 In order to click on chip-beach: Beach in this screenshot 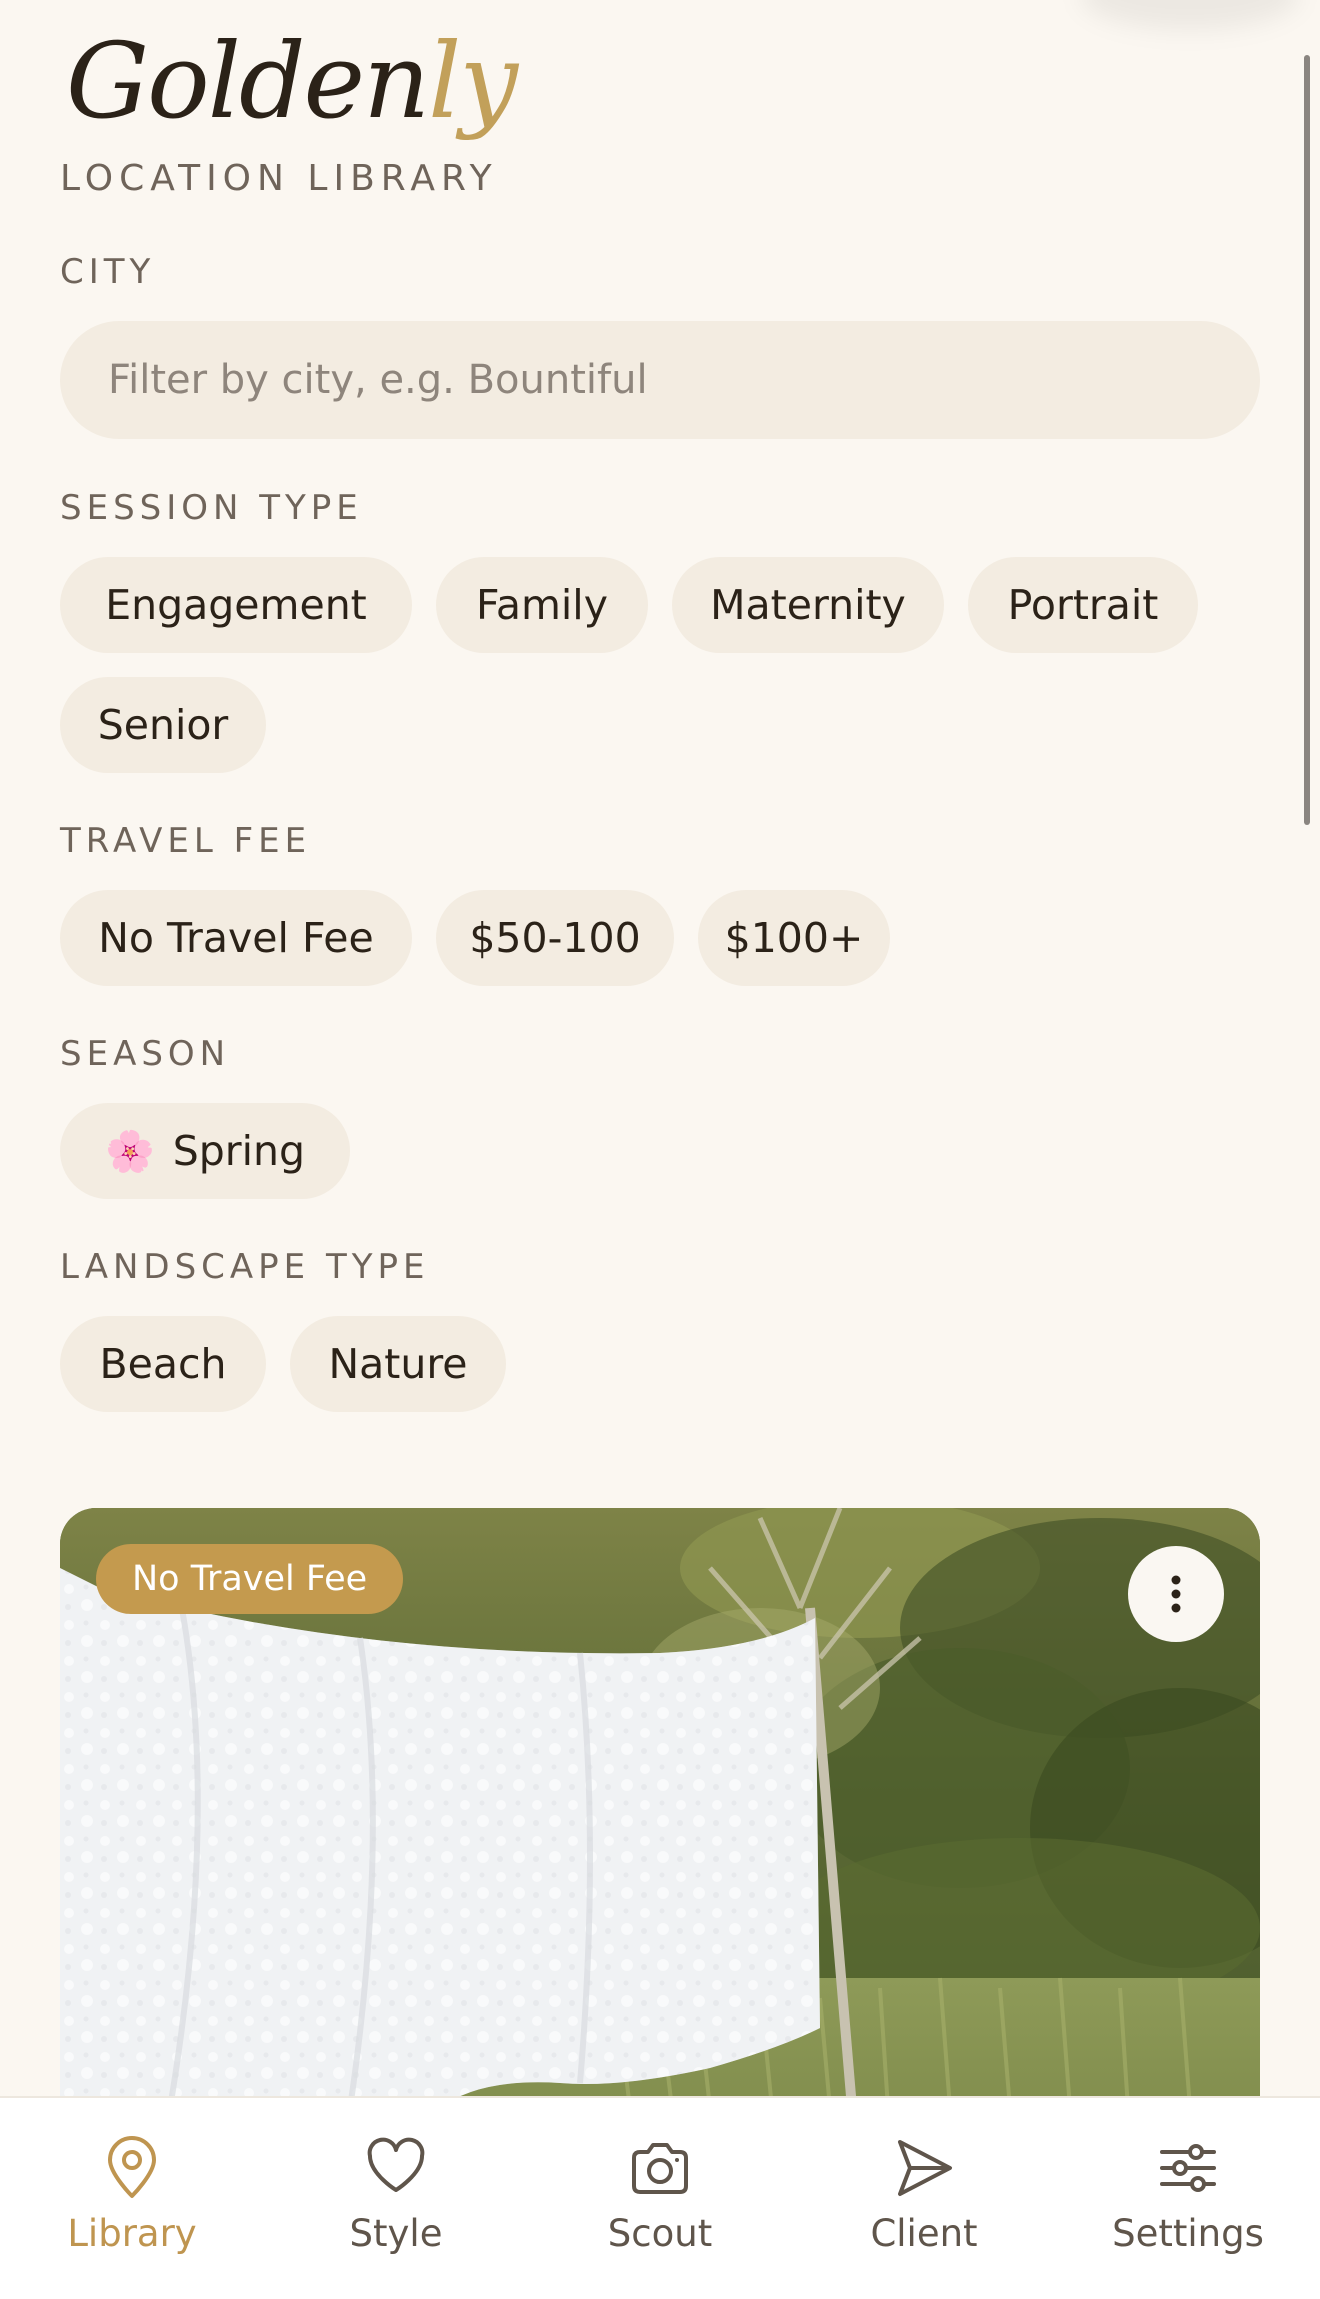, I will do `click(163, 1364)`.